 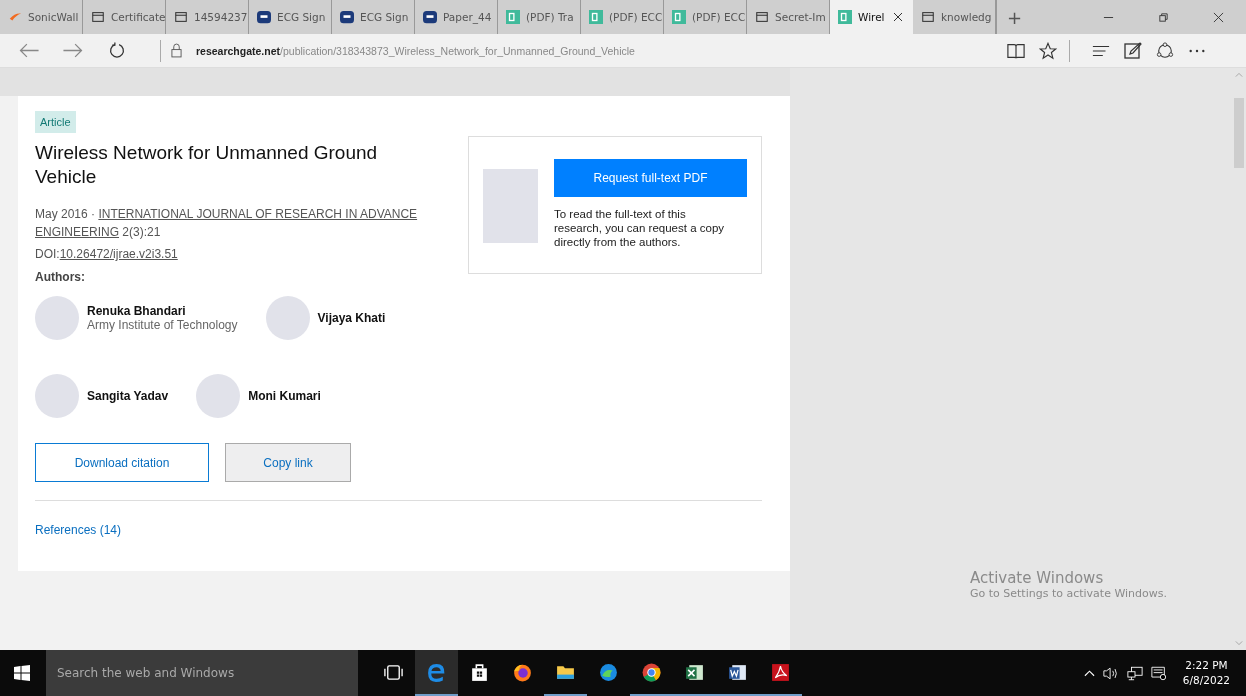 What do you see at coordinates (60, 277) in the screenshot?
I see `authors-label: Authors:` at bounding box center [60, 277].